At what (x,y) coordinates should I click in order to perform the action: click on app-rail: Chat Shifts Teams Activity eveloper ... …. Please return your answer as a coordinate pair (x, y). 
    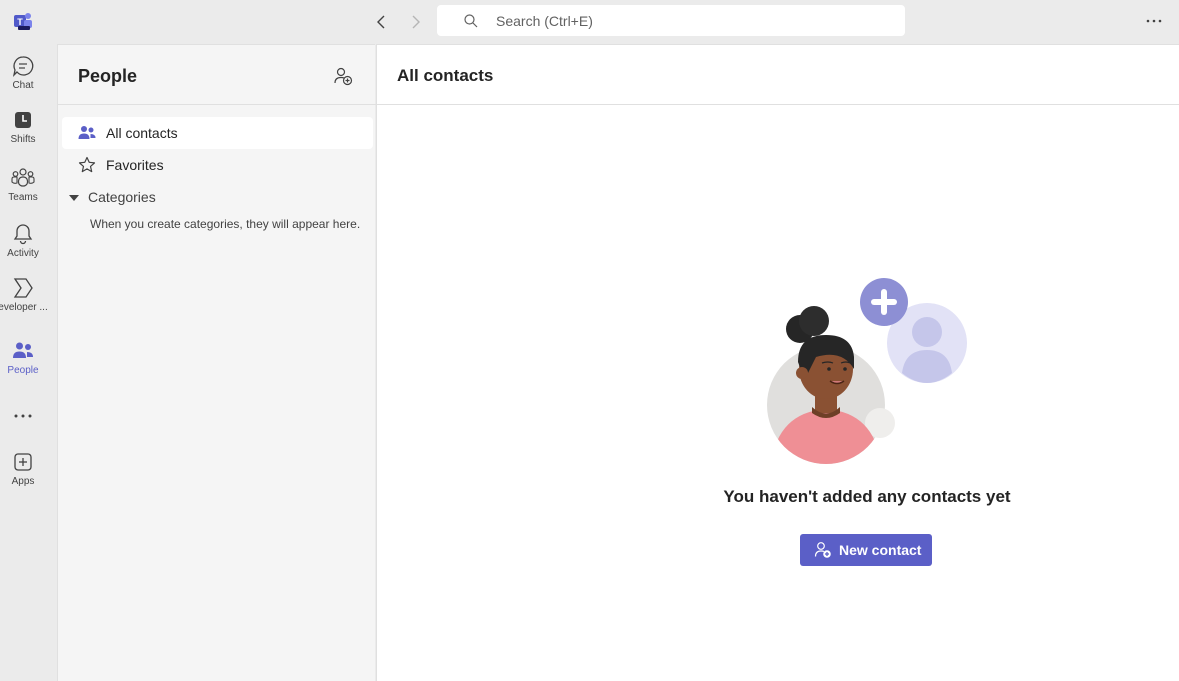
    Looking at the image, I should click on (28, 362).